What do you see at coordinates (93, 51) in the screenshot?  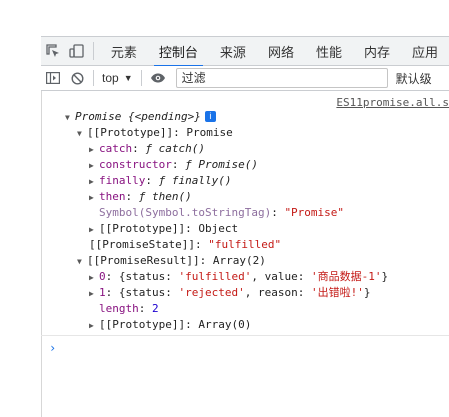 I see `tabbar-separator` at bounding box center [93, 51].